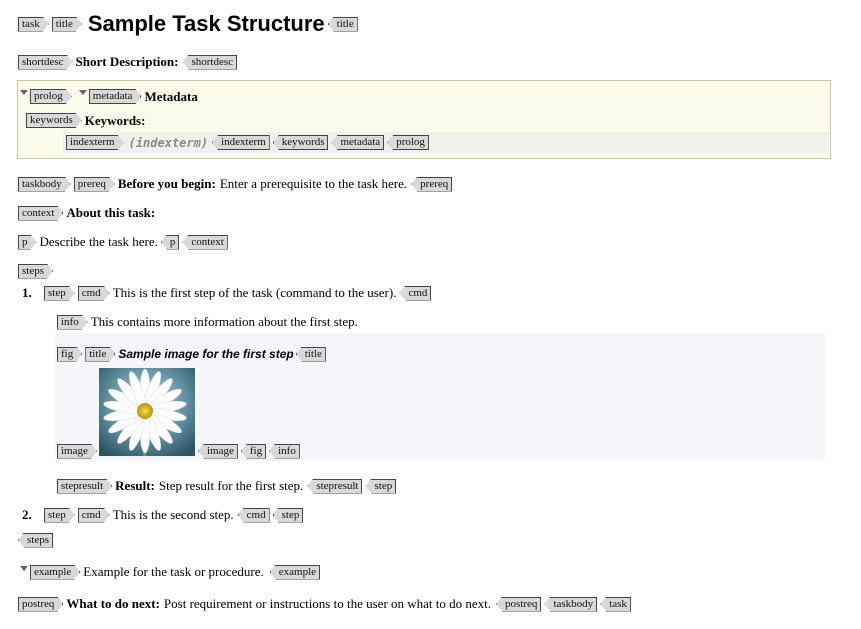  I want to click on info-start-tag: info, so click(72, 322).